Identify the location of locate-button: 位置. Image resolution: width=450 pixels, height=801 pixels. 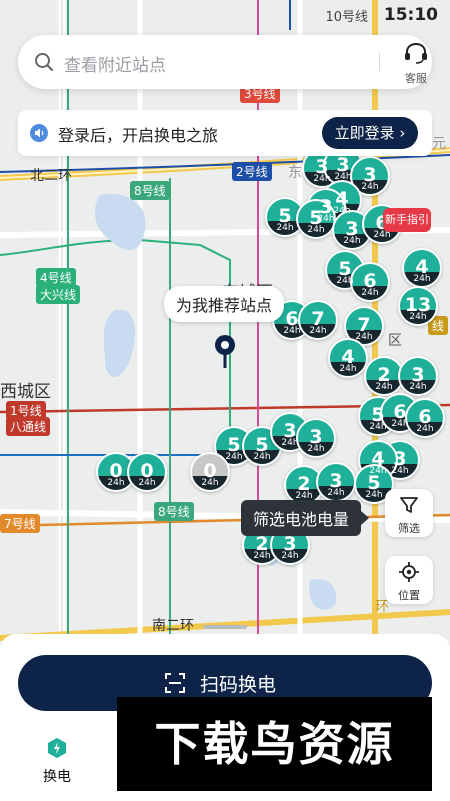
(409, 580).